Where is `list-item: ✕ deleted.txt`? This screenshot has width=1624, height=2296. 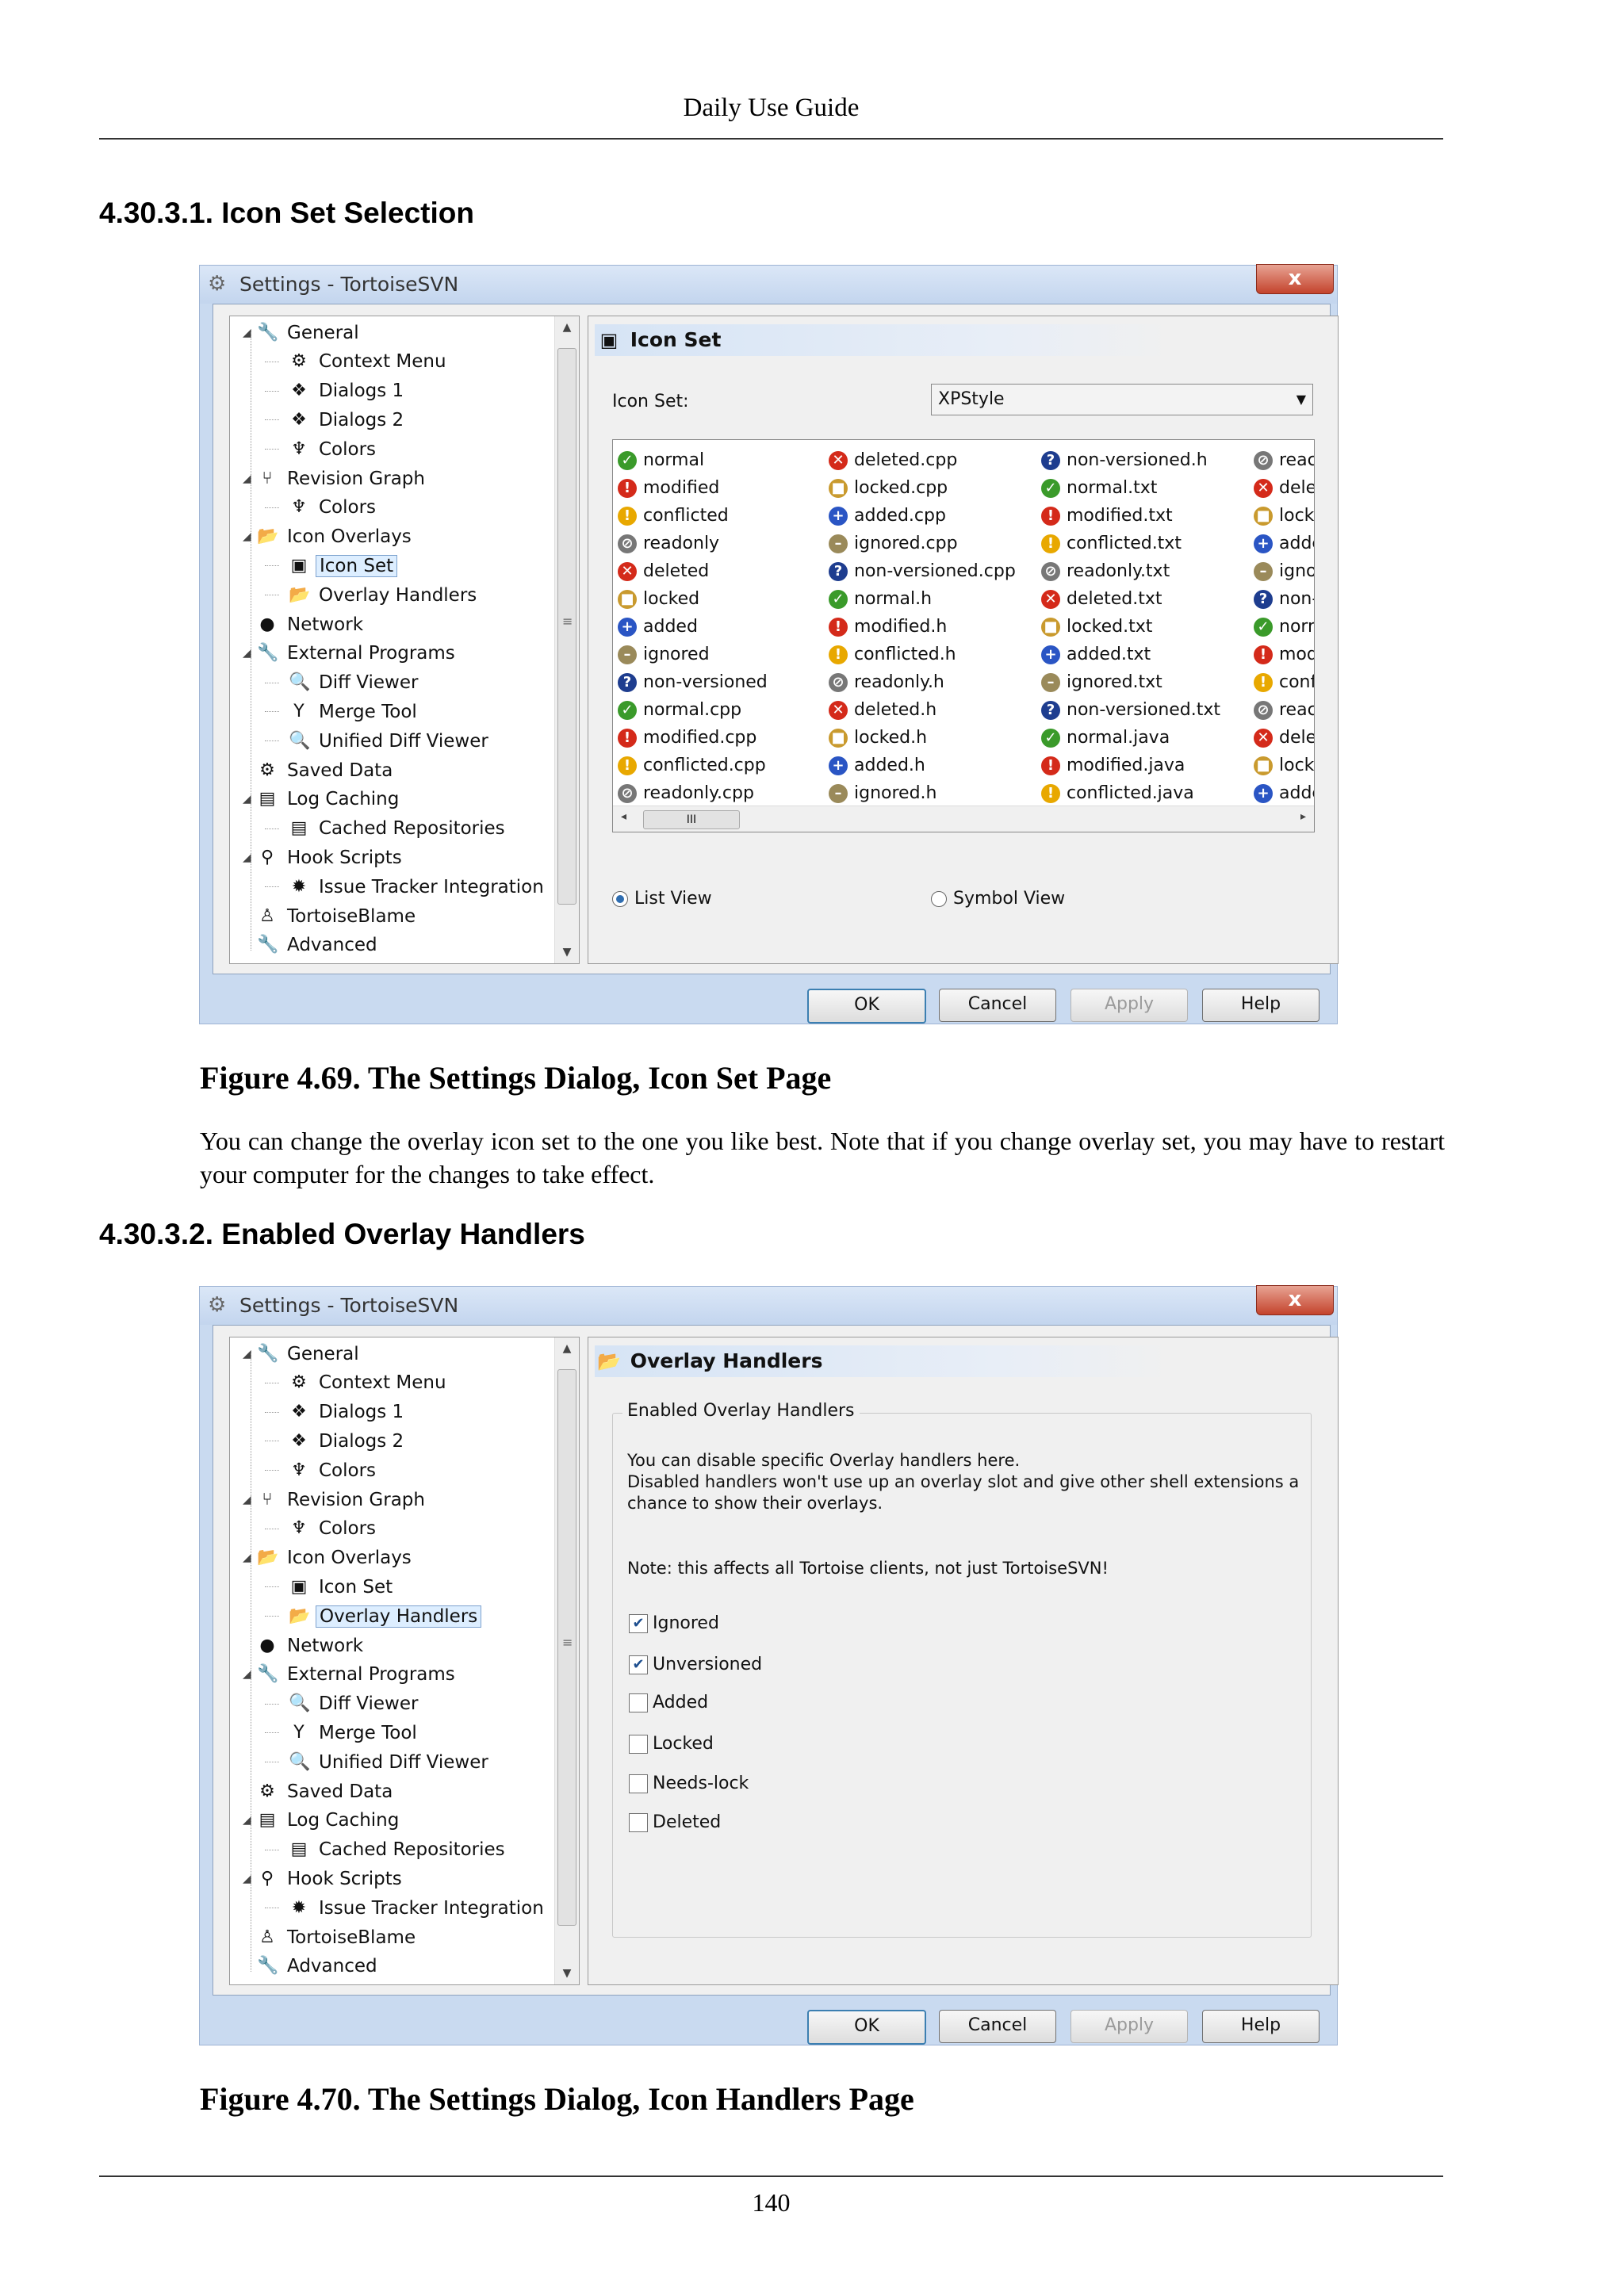
list-item: ✕ deleted.txt is located at coordinates (1130, 599).